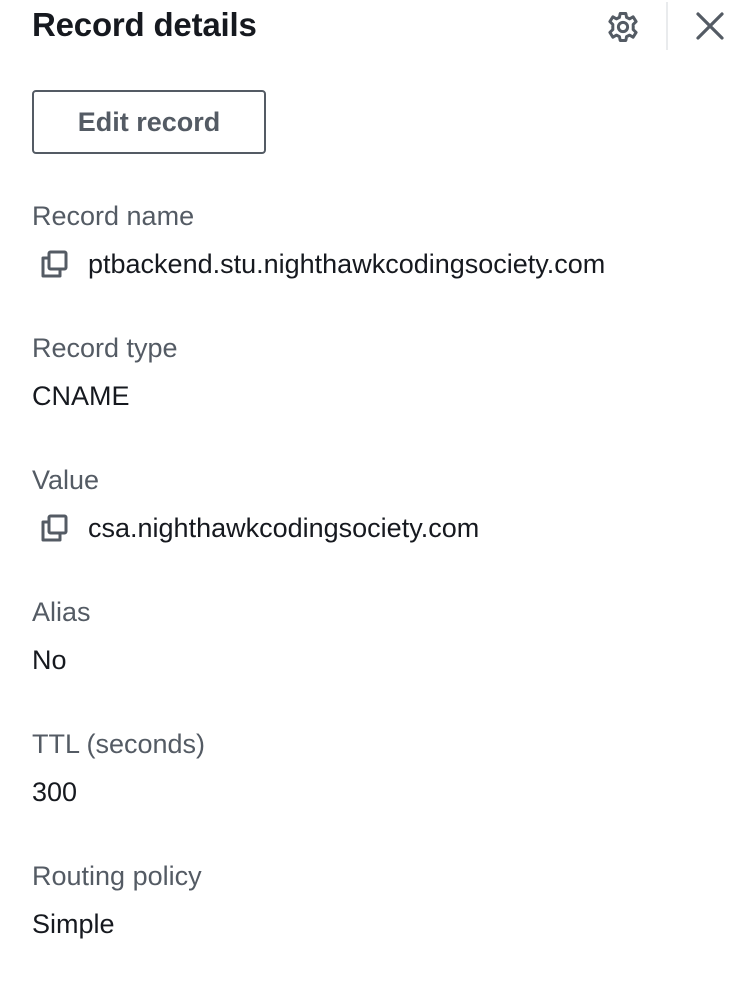 This screenshot has height=988, width=748. Describe the element at coordinates (377, 768) in the screenshot. I see `field-ttl: TTL (seconds) 300` at that location.